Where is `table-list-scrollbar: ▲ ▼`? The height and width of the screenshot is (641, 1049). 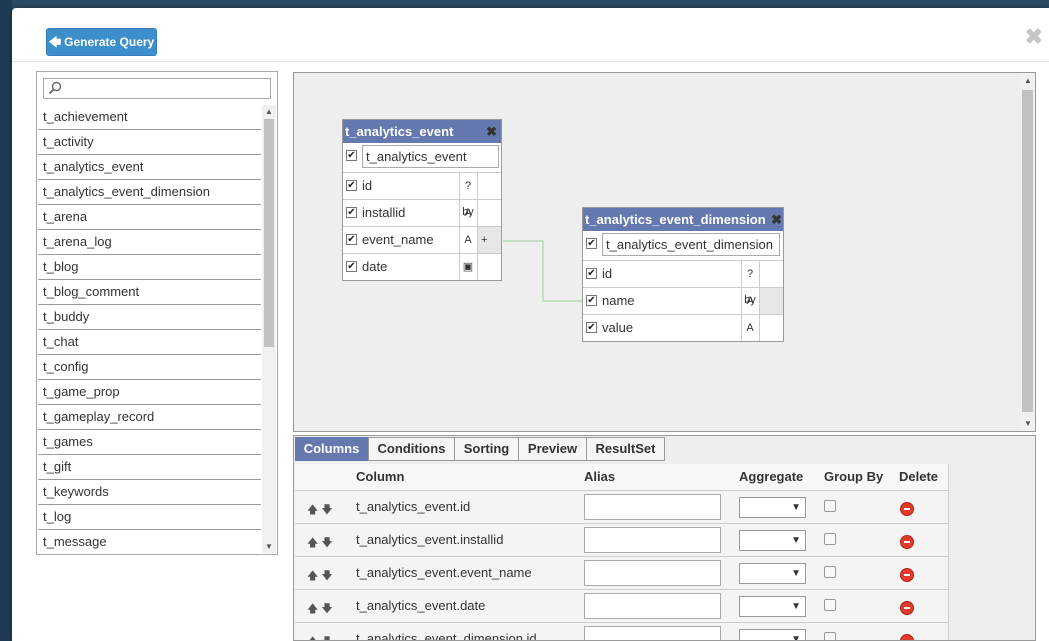
table-list-scrollbar: ▲ ▼ is located at coordinates (269, 329).